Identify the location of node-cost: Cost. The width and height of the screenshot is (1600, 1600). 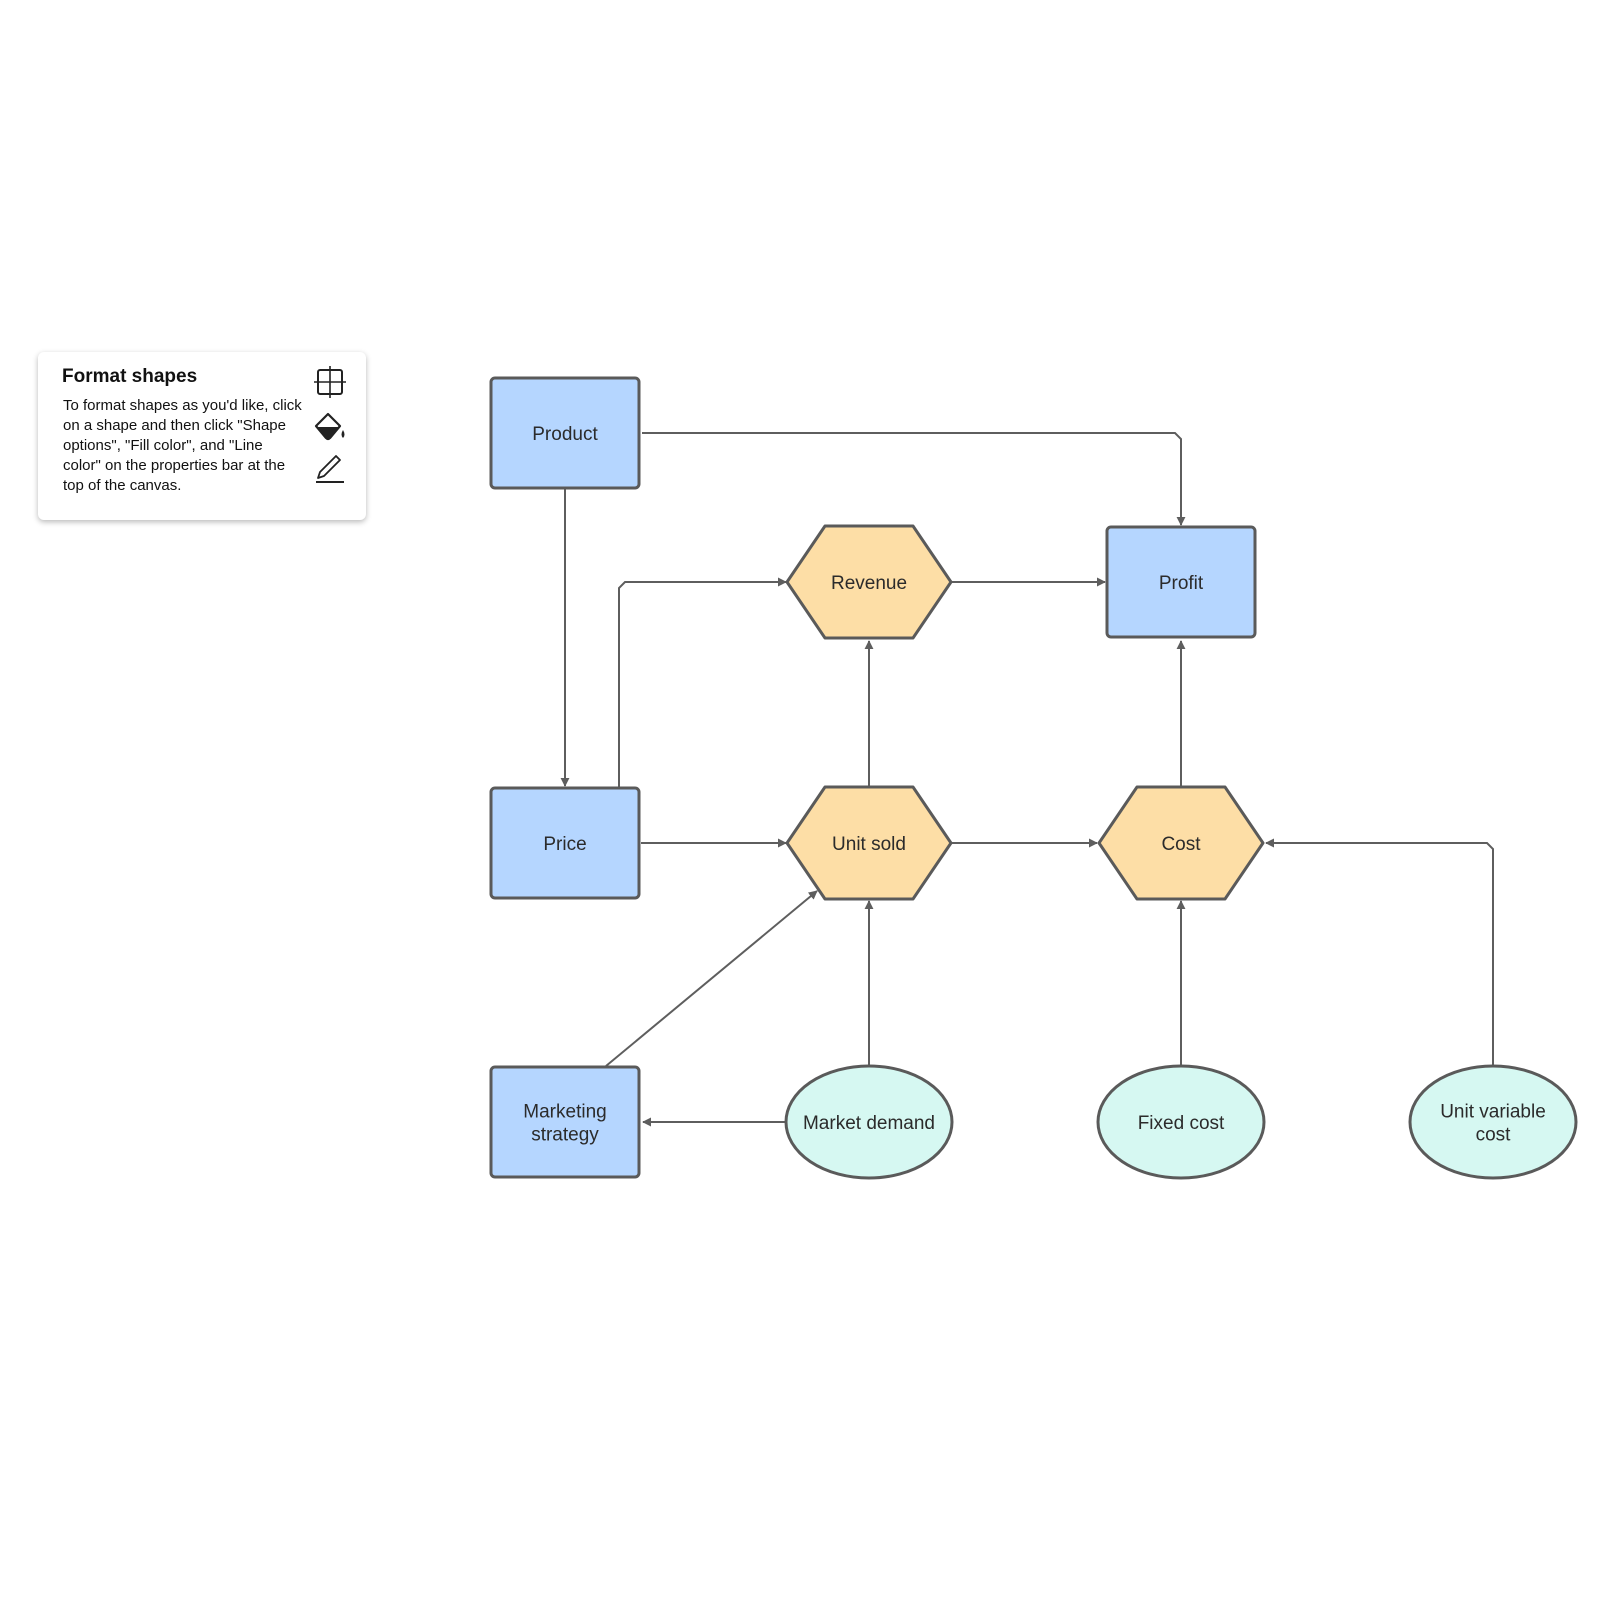
(1181, 843).